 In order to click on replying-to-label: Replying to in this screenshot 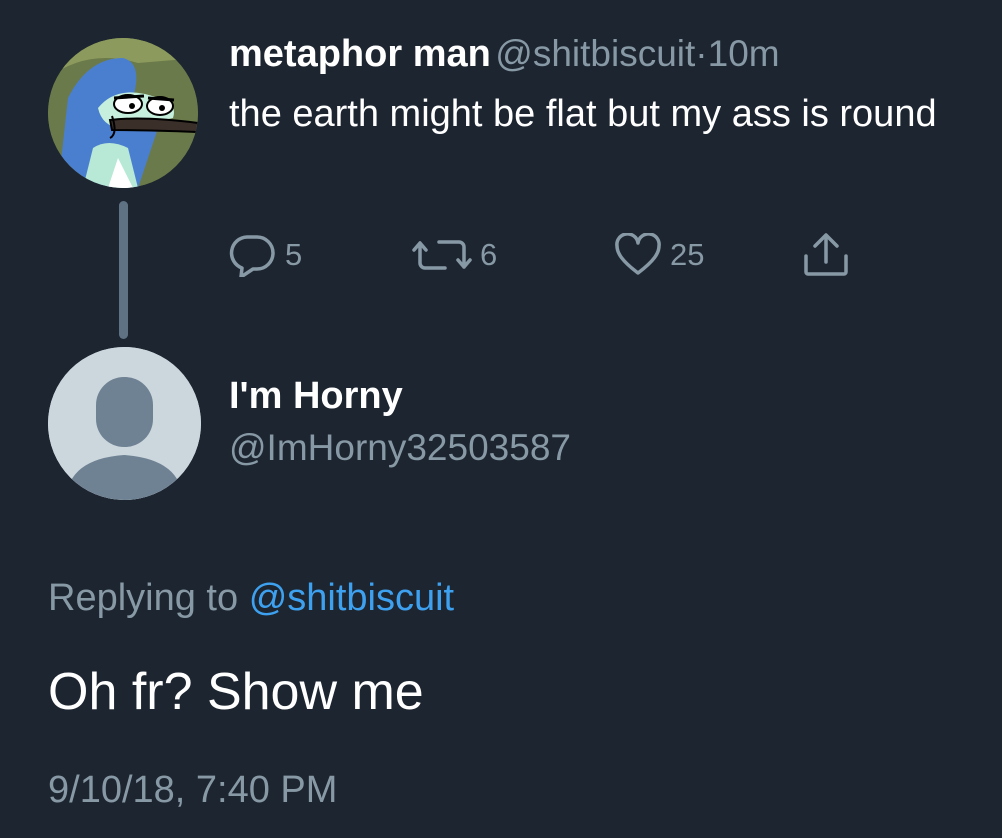, I will do `click(143, 598)`.